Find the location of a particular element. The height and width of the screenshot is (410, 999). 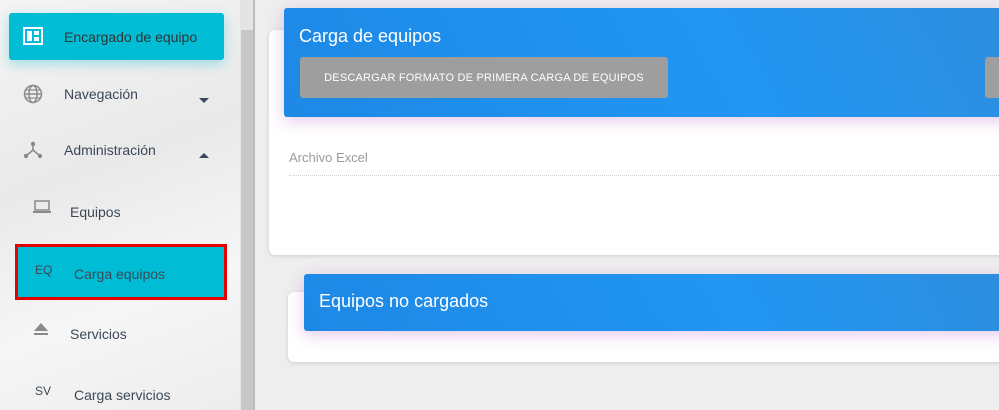

sidebar-item-administracion: Administración is located at coordinates (116, 150).